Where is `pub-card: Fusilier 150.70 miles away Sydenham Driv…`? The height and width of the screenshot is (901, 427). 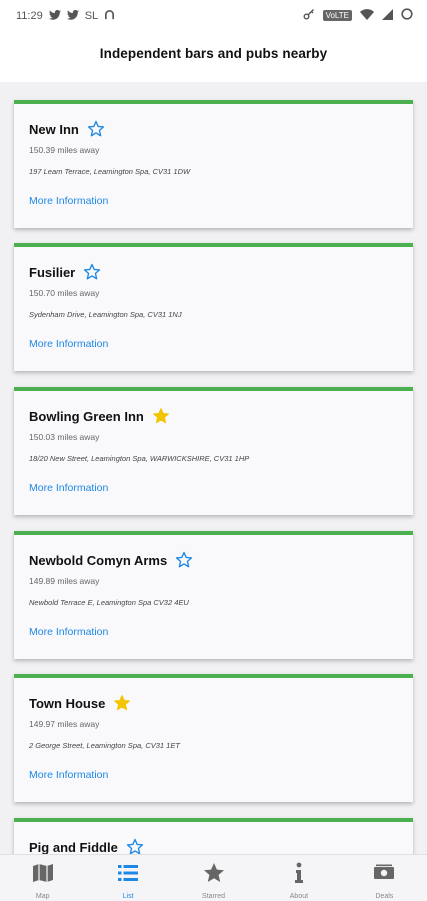 pub-card: Fusilier 150.70 miles away Sydenham Driv… is located at coordinates (213, 307).